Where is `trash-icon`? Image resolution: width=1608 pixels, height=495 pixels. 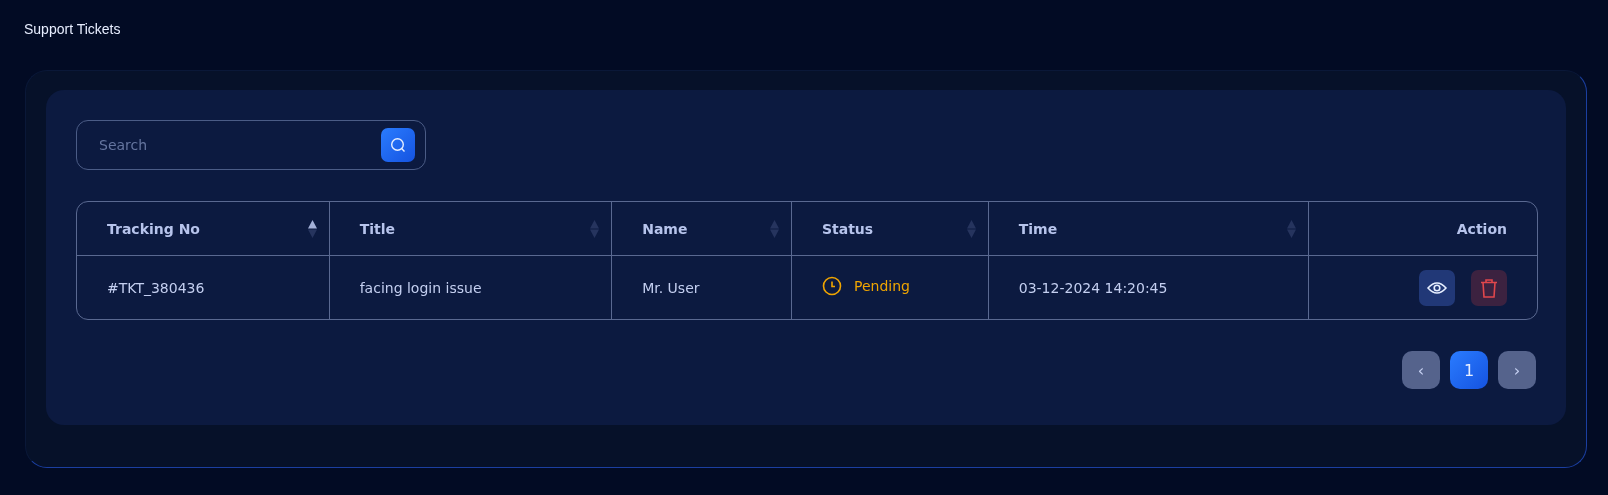
trash-icon is located at coordinates (1489, 287).